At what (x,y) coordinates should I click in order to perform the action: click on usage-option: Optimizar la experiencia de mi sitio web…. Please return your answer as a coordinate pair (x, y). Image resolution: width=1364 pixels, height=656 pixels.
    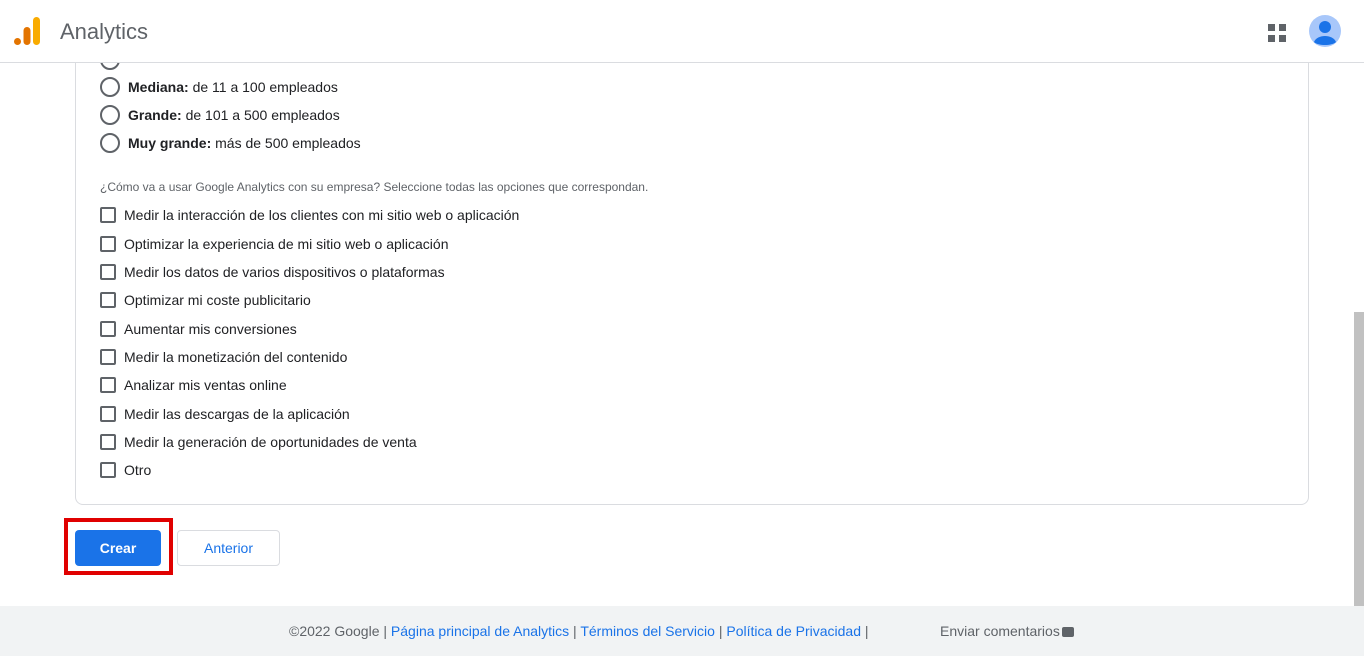
    Looking at the image, I should click on (274, 244).